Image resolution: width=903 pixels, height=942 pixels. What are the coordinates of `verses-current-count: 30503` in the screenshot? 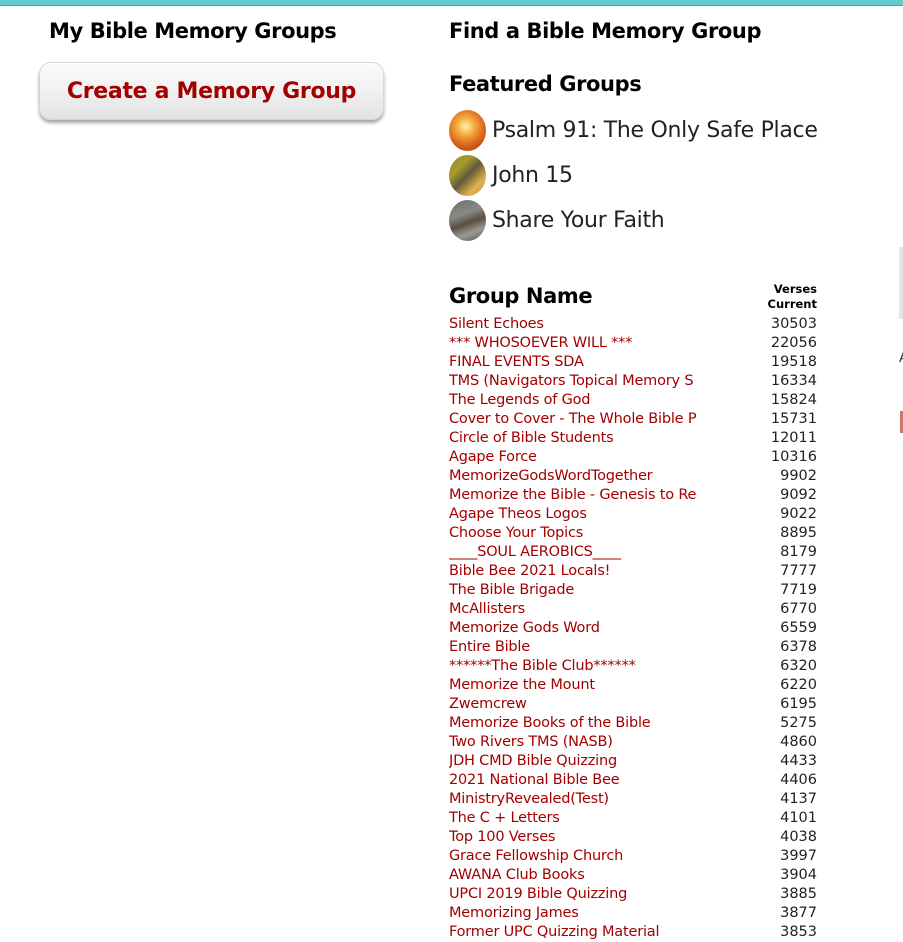 It's located at (793, 324).